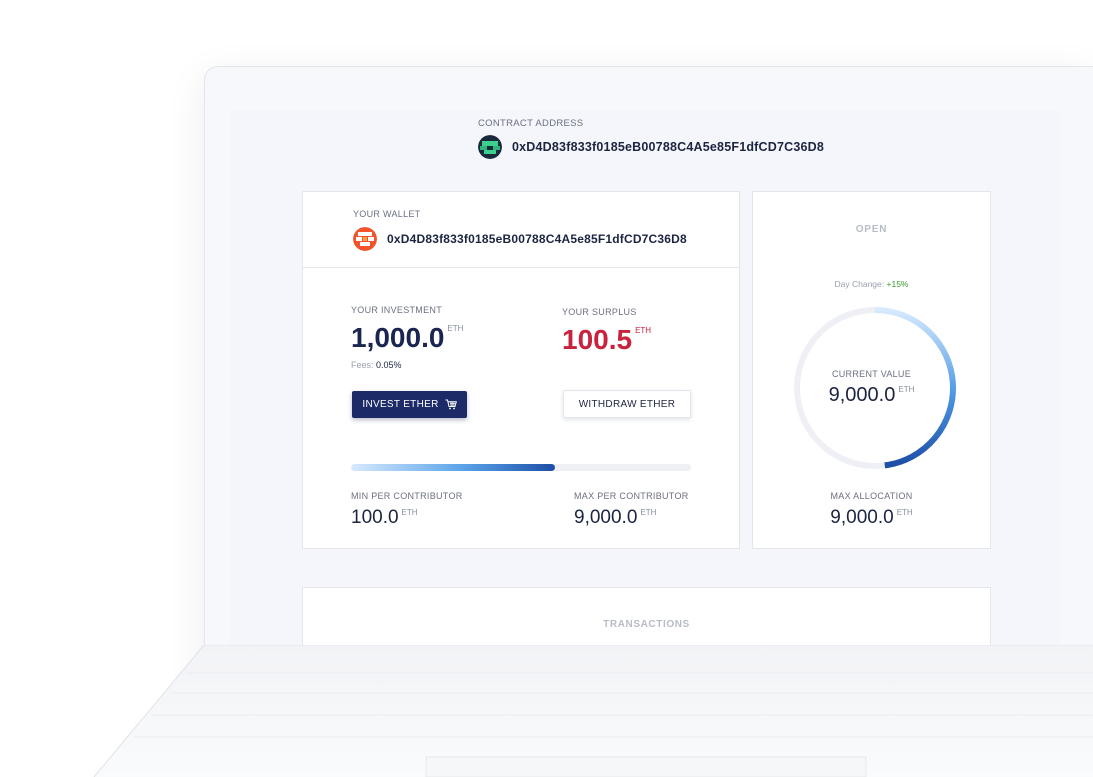 The width and height of the screenshot is (1093, 777). What do you see at coordinates (646, 624) in the screenshot?
I see `transactions-title: TRANSACTIONS` at bounding box center [646, 624].